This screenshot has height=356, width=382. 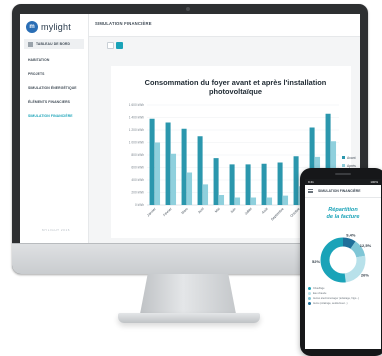 I want to click on camera-dot, so click(x=188, y=9).